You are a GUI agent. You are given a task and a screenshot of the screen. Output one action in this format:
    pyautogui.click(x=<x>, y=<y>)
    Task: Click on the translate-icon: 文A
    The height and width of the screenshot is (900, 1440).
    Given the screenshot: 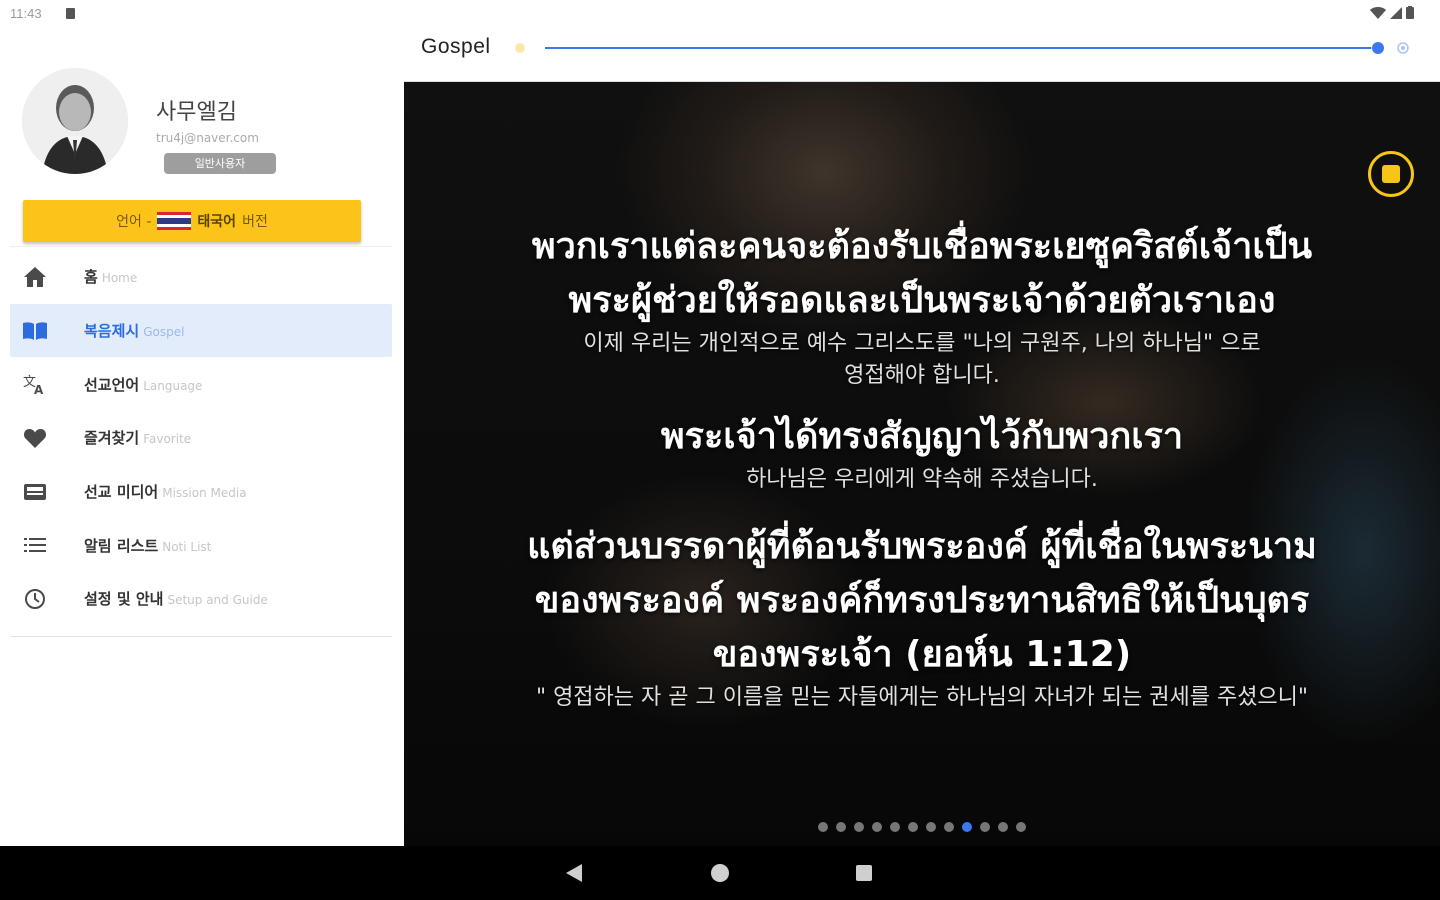 What is the action you would take?
    pyautogui.click(x=35, y=384)
    